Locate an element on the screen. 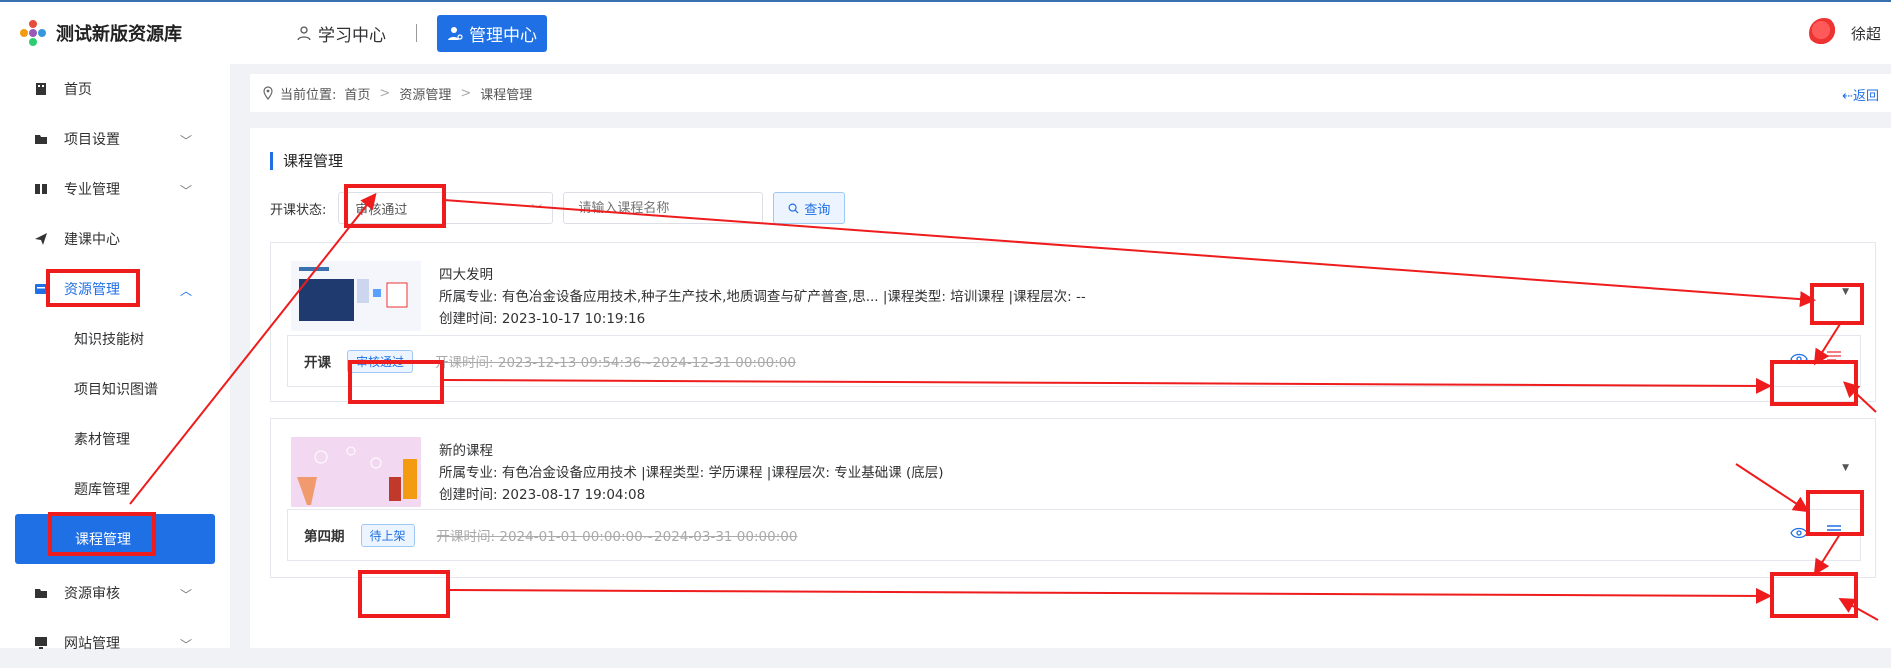  nav-label: 学习中心 is located at coordinates (352, 35).